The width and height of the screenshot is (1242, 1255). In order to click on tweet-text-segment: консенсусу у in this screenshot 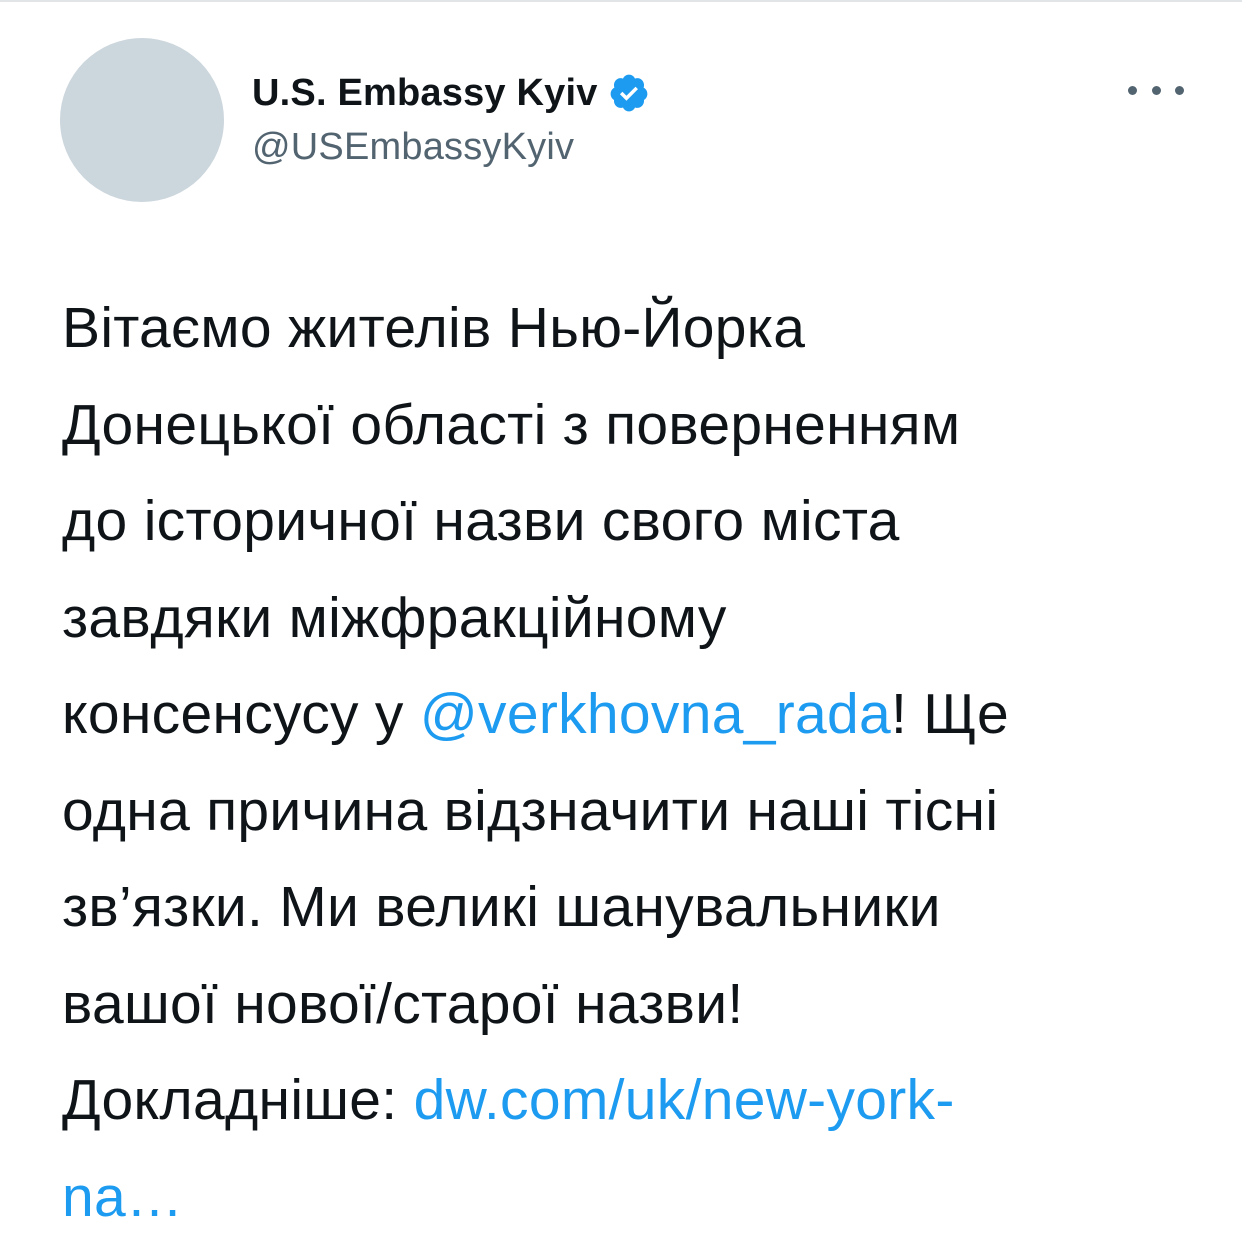, I will do `click(241, 714)`.